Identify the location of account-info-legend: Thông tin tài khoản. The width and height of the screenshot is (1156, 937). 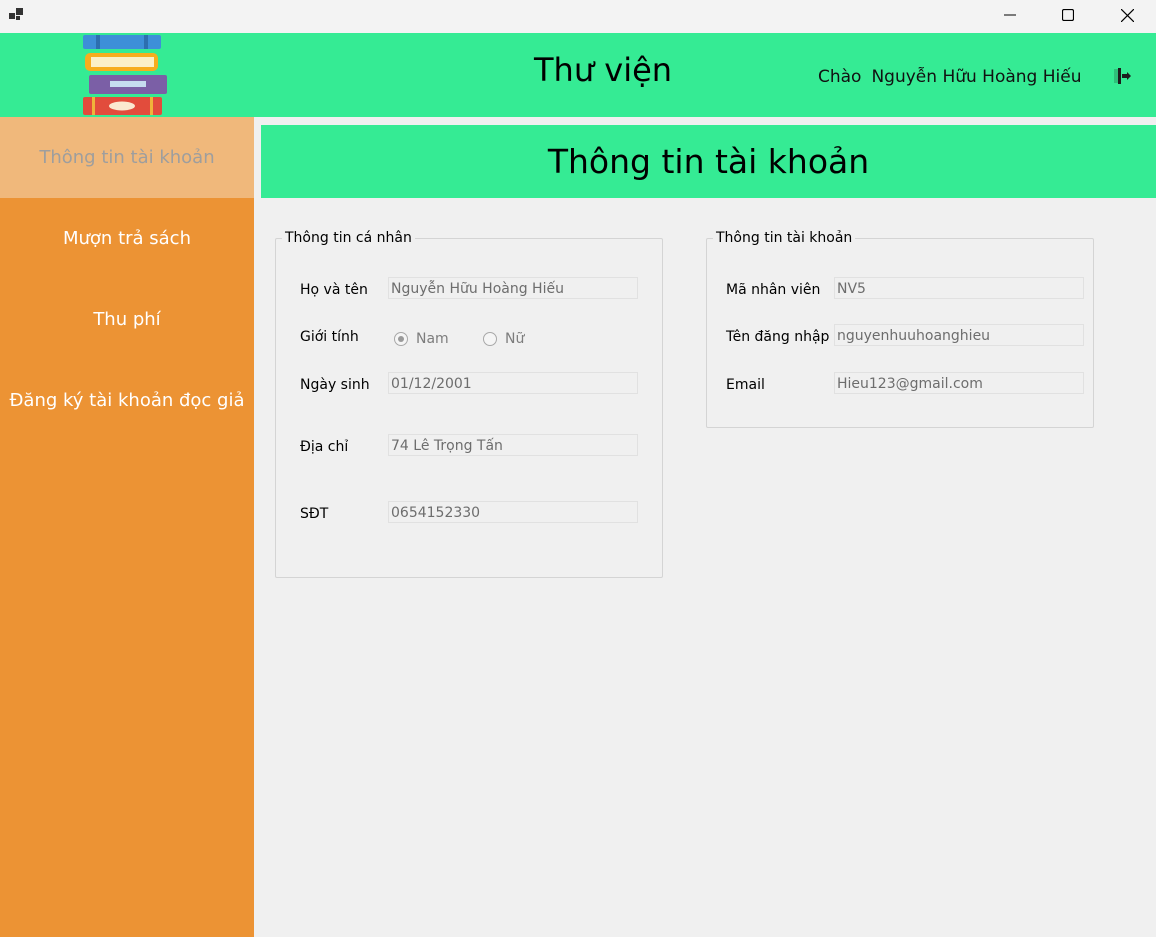
(784, 238).